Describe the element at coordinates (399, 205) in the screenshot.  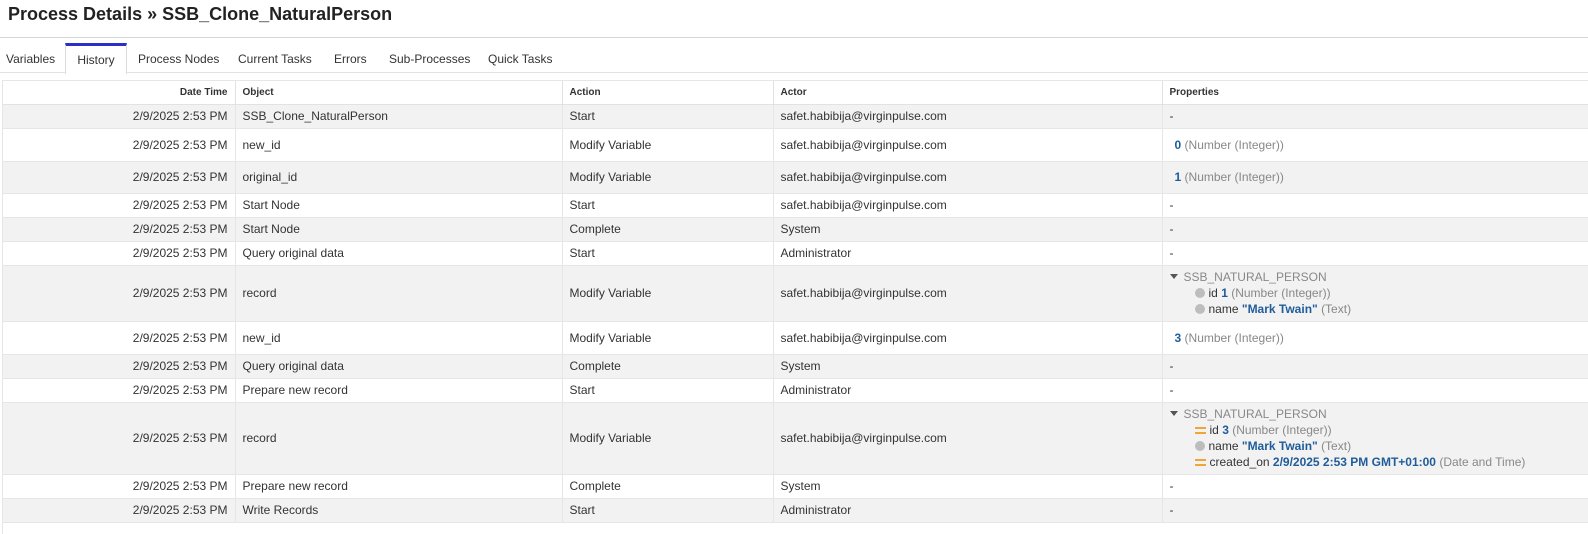
I see `cell-object: Start Node` at that location.